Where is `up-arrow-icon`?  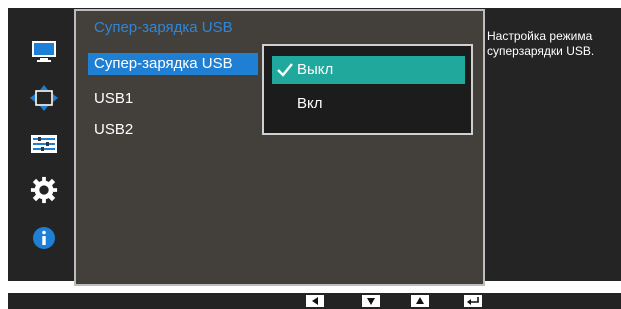 up-arrow-icon is located at coordinates (420, 301).